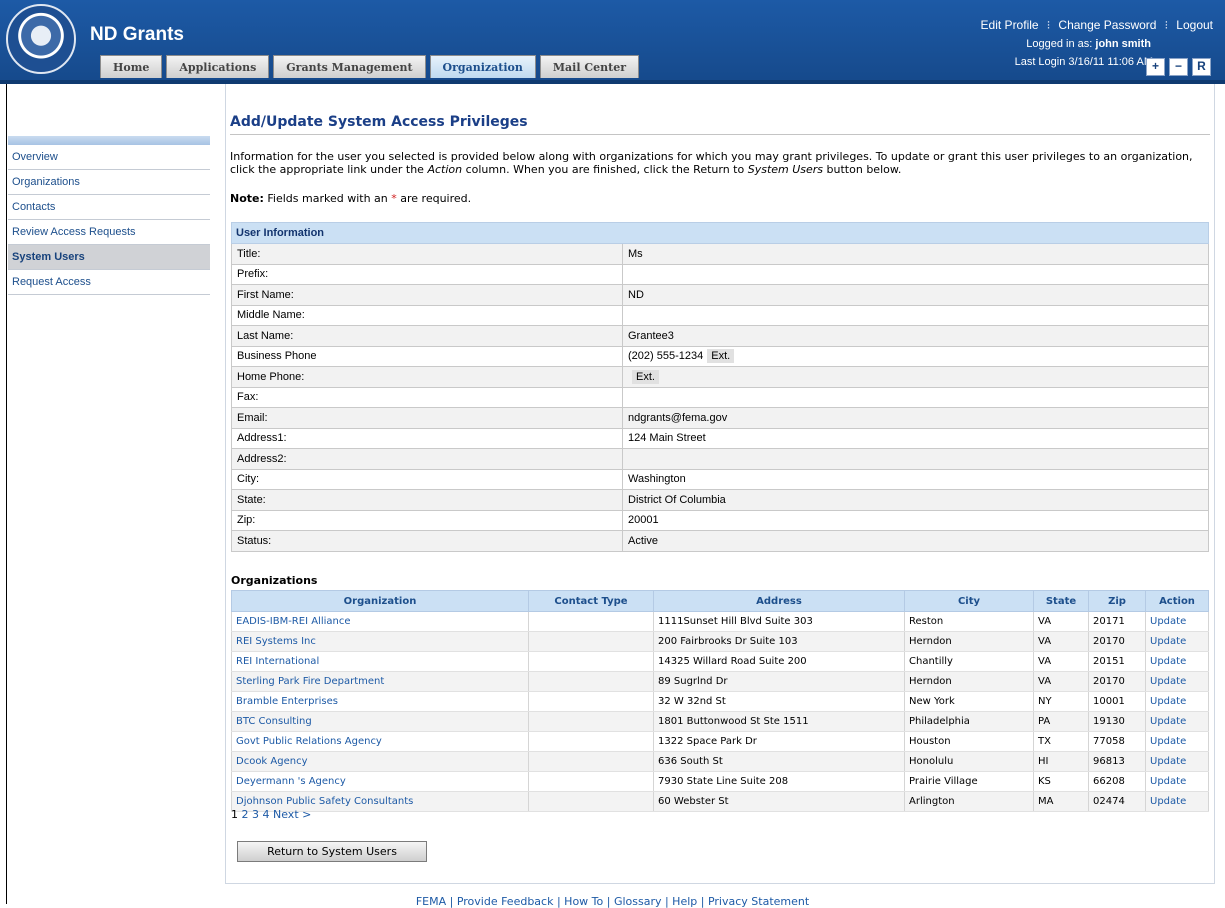 The image size is (1225, 908). Describe the element at coordinates (1117, 601) in the screenshot. I see `col-zip: Zip` at that location.